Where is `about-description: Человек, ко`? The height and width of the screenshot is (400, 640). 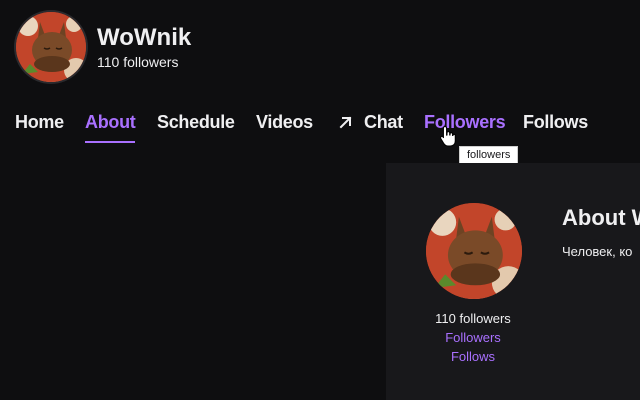 about-description: Человек, ко is located at coordinates (597, 251).